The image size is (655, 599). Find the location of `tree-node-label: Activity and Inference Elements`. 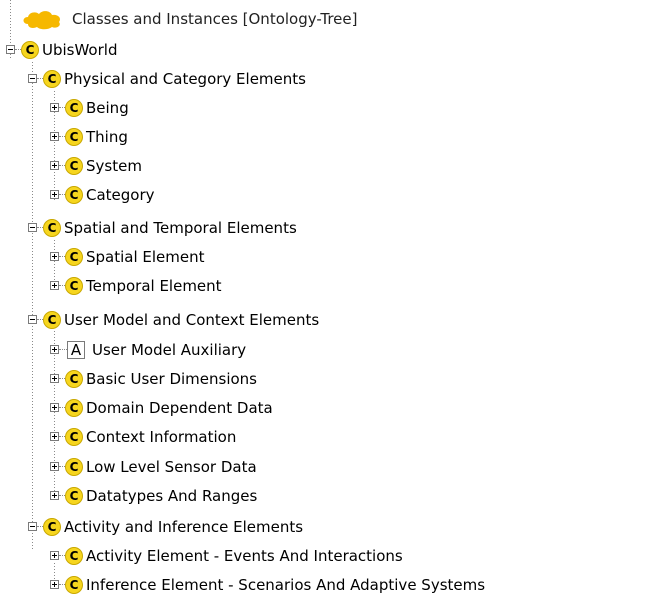

tree-node-label: Activity and Inference Elements is located at coordinates (183, 527).